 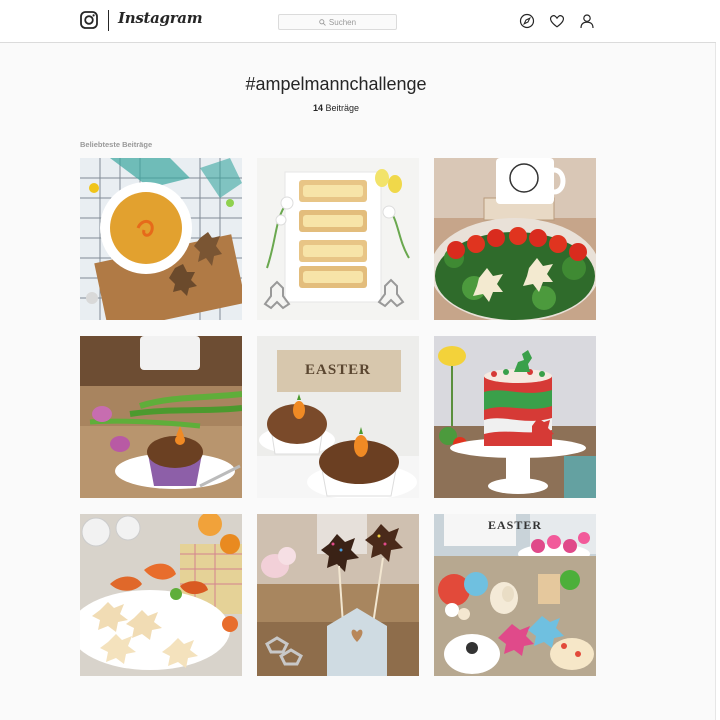 I want to click on profile-icon, so click(x=587, y=21).